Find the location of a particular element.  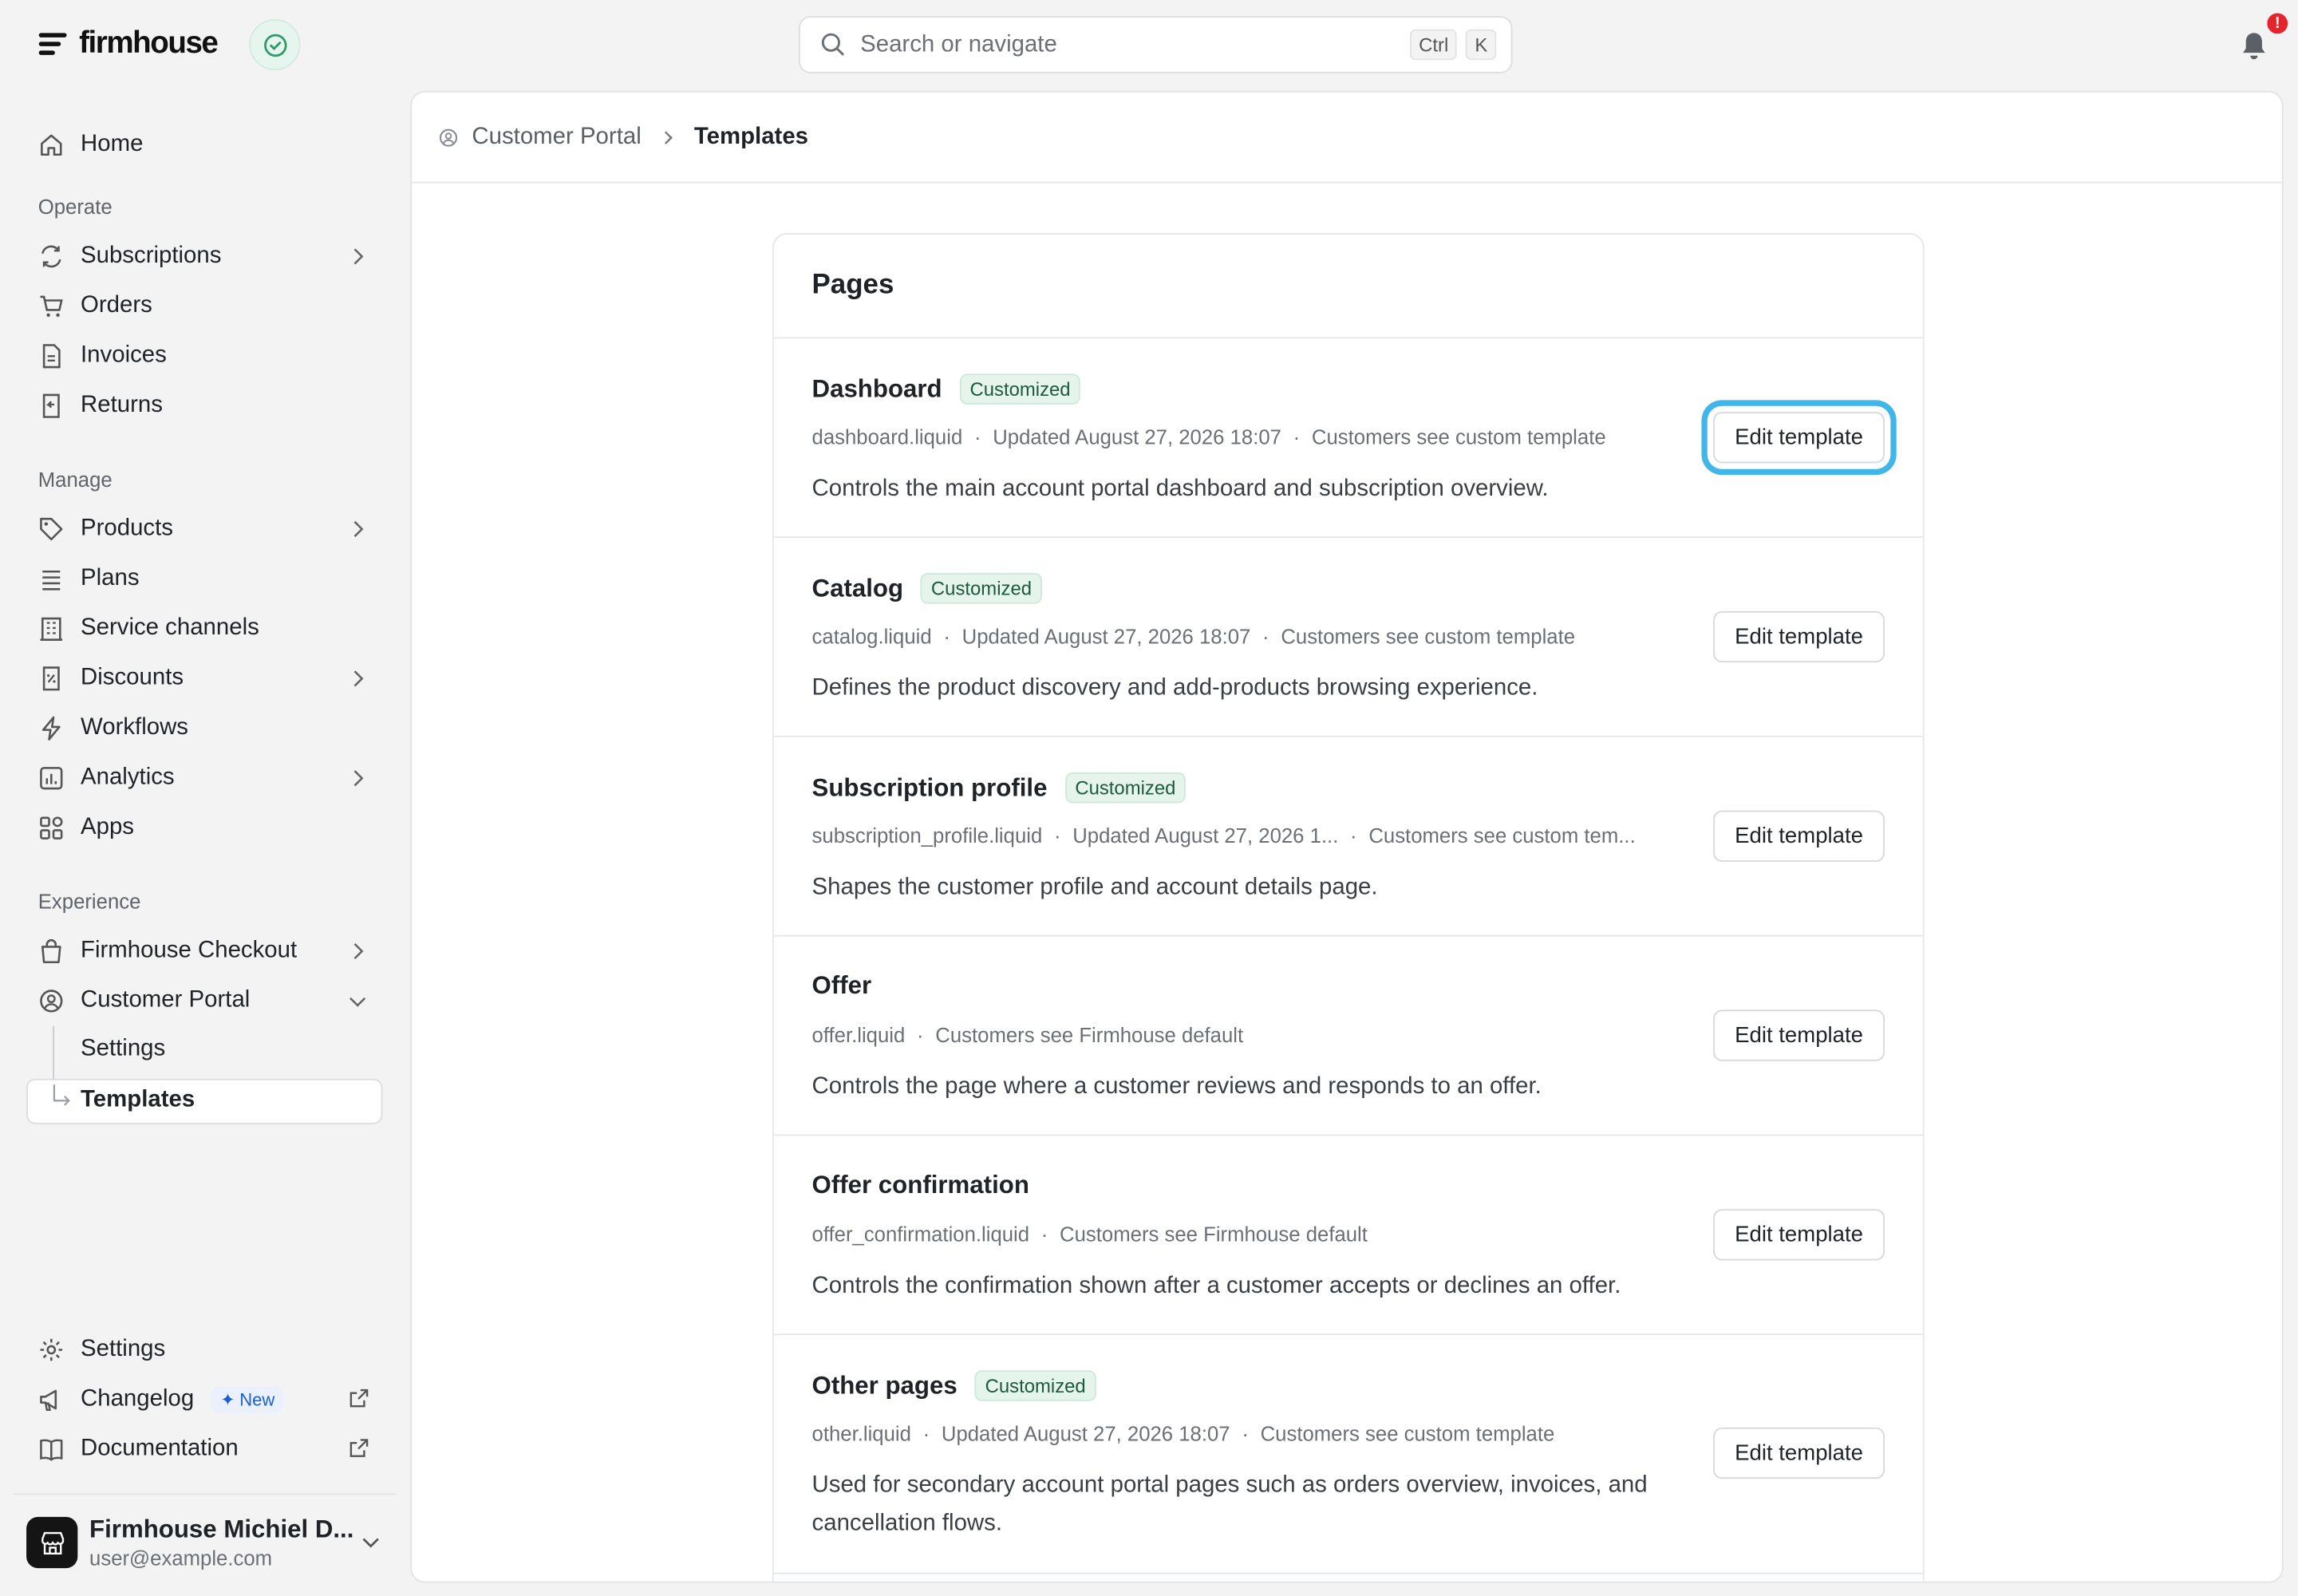

shopping-bag-icon is located at coordinates (51, 951).